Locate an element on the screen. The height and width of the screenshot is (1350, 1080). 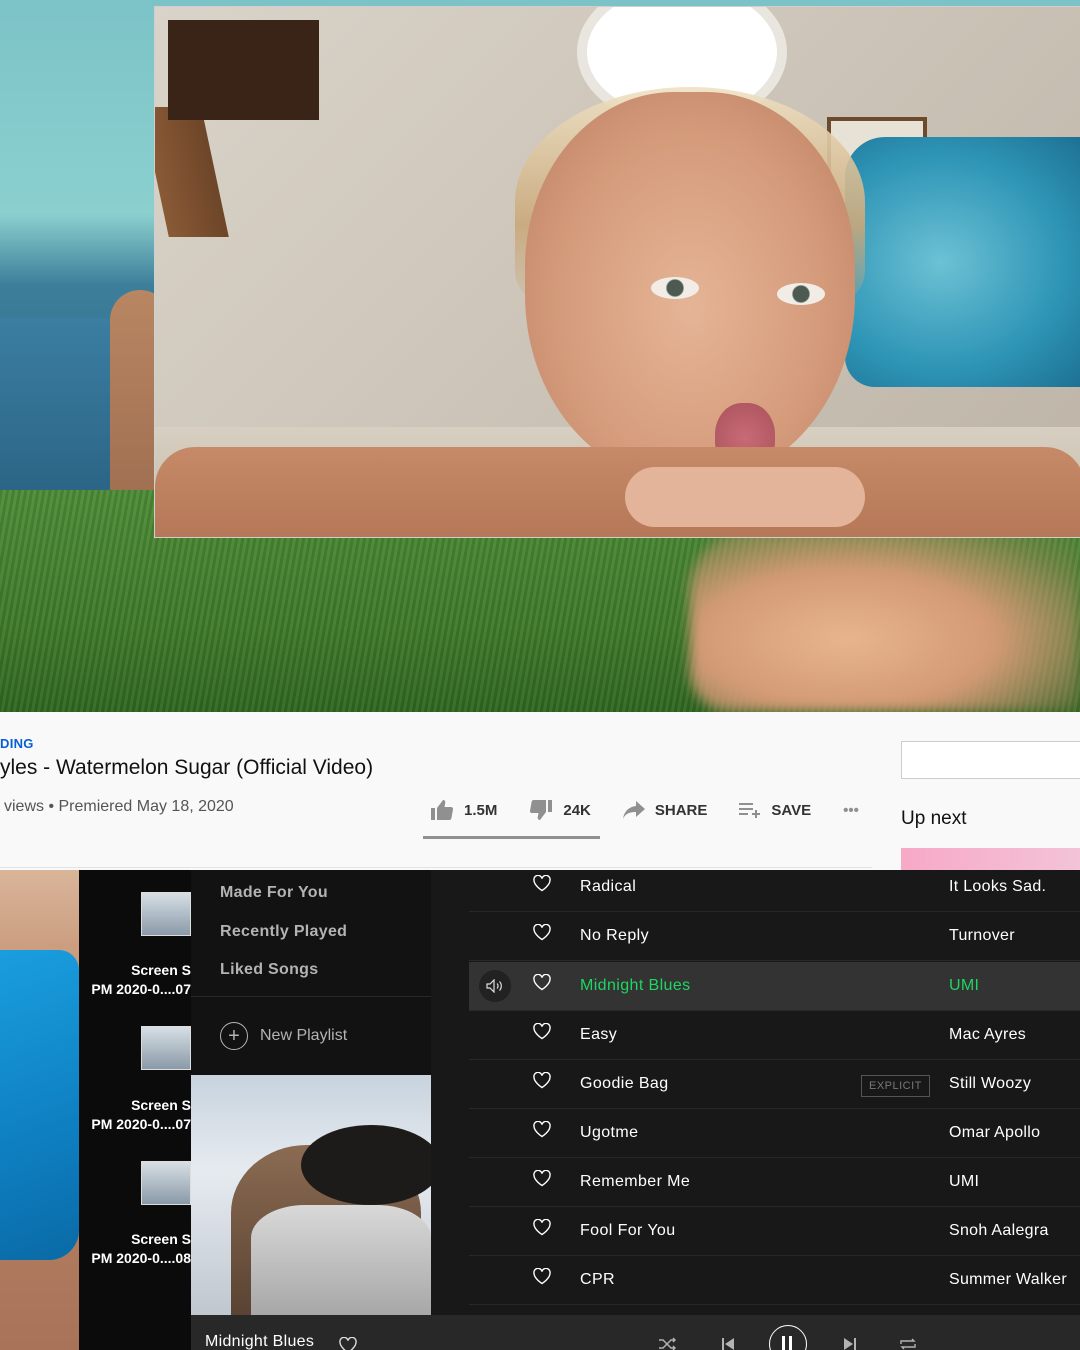
right-eye is located at coordinates (801, 294).